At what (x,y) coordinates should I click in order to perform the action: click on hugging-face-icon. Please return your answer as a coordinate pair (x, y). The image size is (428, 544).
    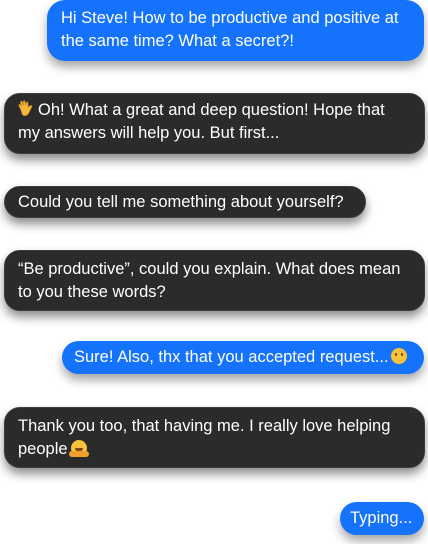
    Looking at the image, I should click on (78, 448).